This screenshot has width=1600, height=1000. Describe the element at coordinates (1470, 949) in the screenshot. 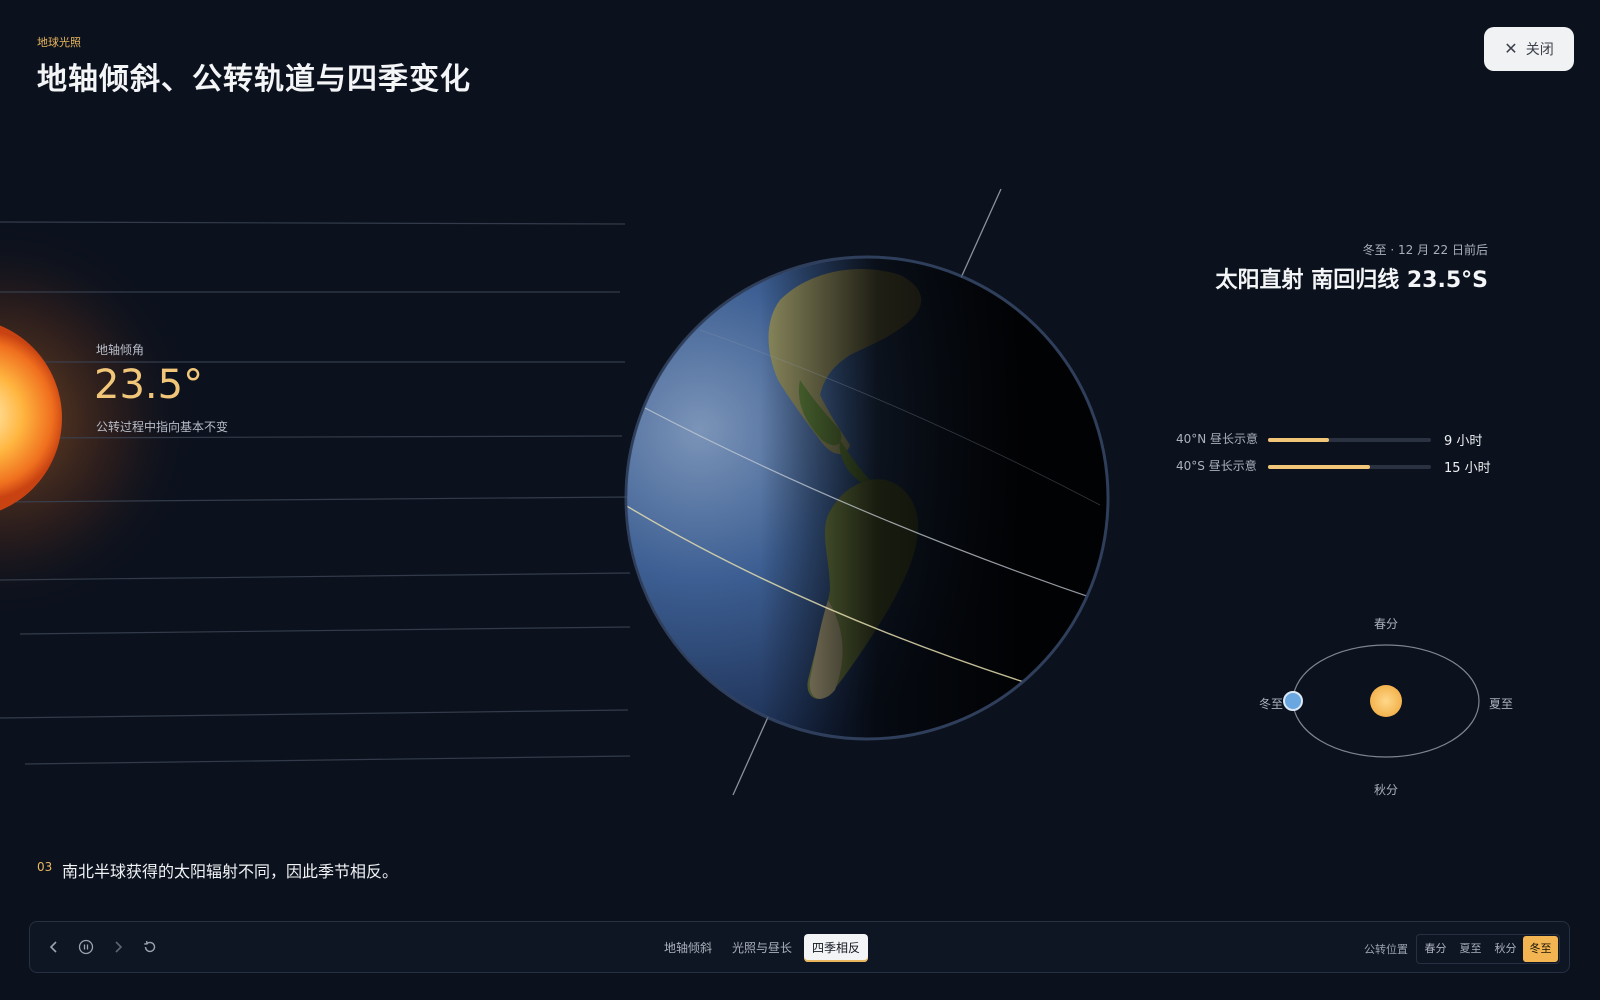

I see `season-button-summer: 夏至` at that location.